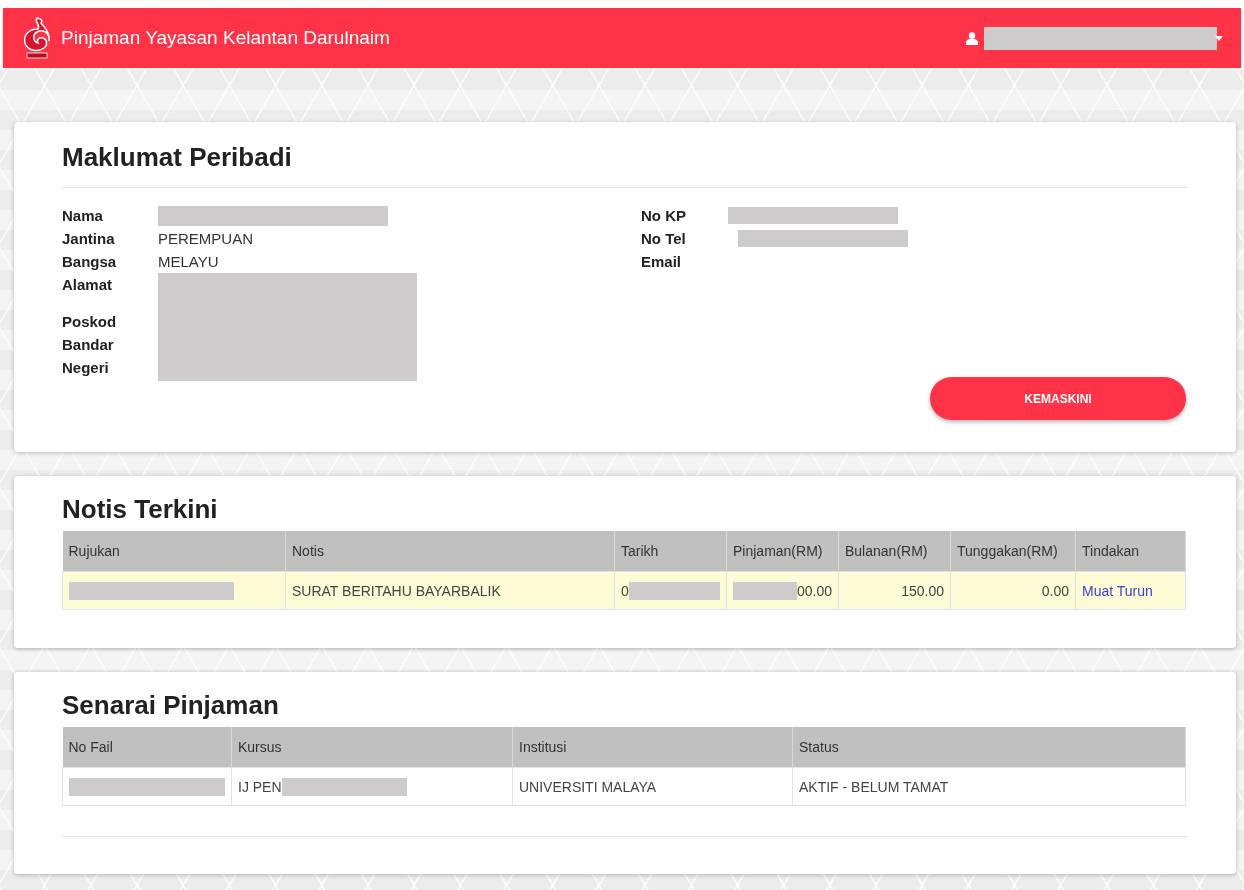 This screenshot has height=890, width=1244. I want to click on section-title: Maklumat Peribadi, so click(177, 157).